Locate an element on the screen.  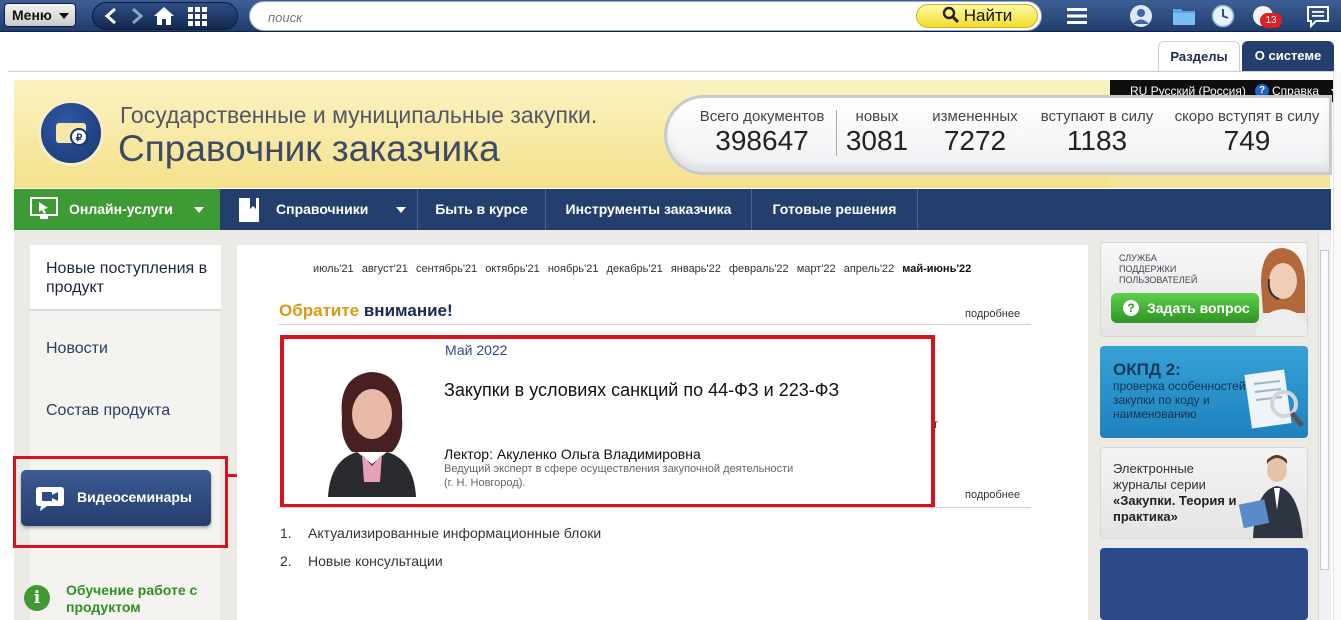
top-toolbar: Меню Найти is located at coordinates (670, 16).